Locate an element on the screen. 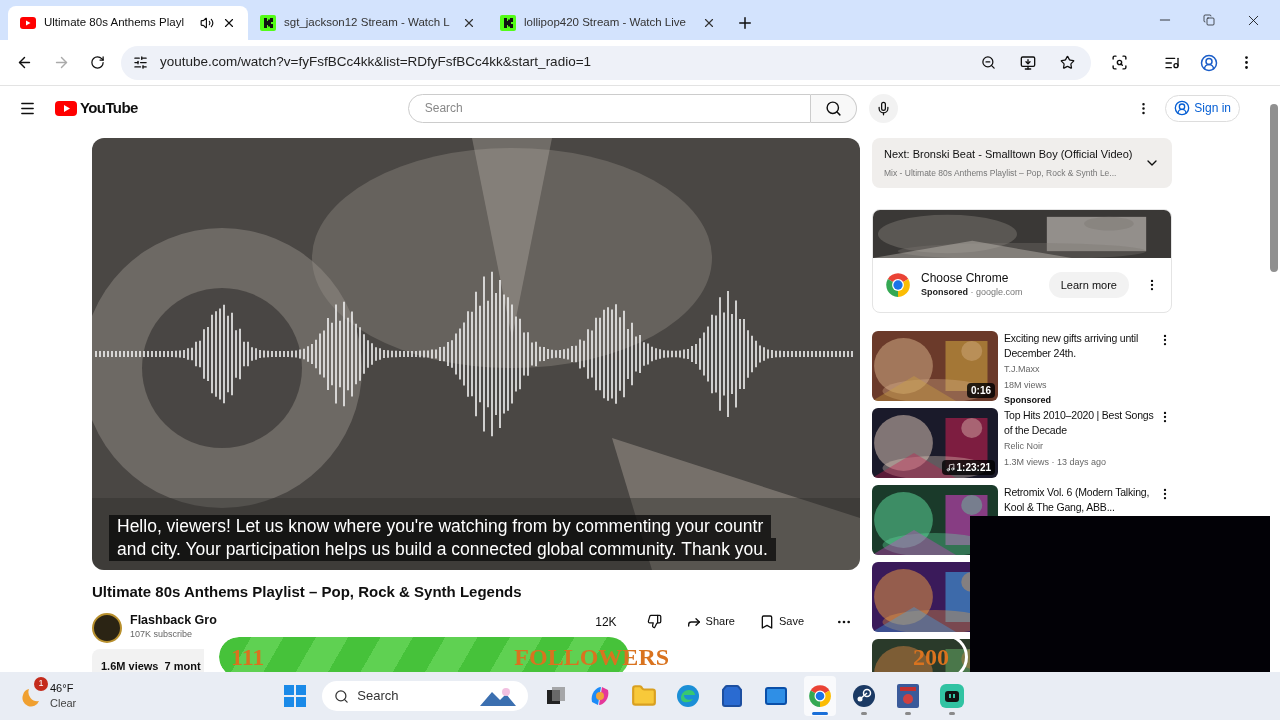 This screenshot has width=1280, height=720. search-button is located at coordinates (833, 108).